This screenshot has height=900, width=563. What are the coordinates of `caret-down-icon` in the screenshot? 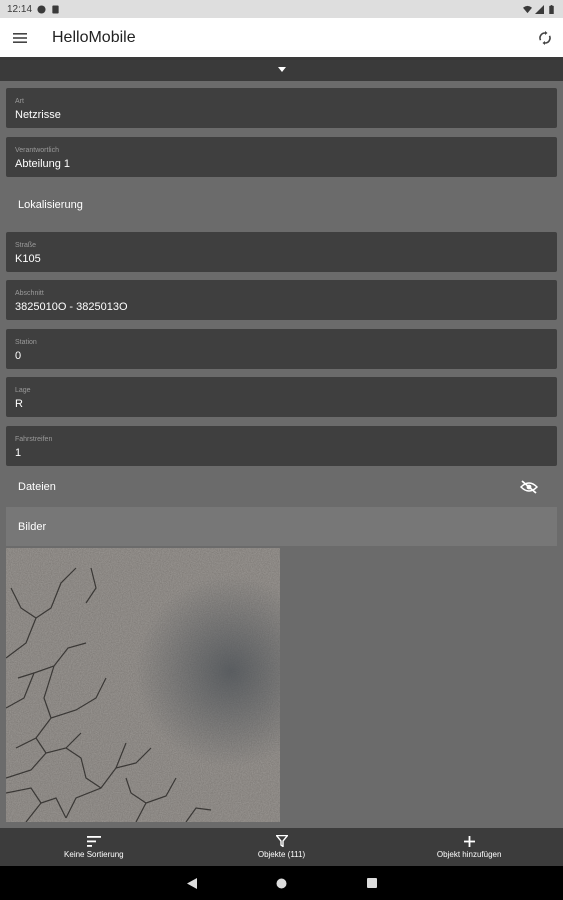 It's located at (281, 69).